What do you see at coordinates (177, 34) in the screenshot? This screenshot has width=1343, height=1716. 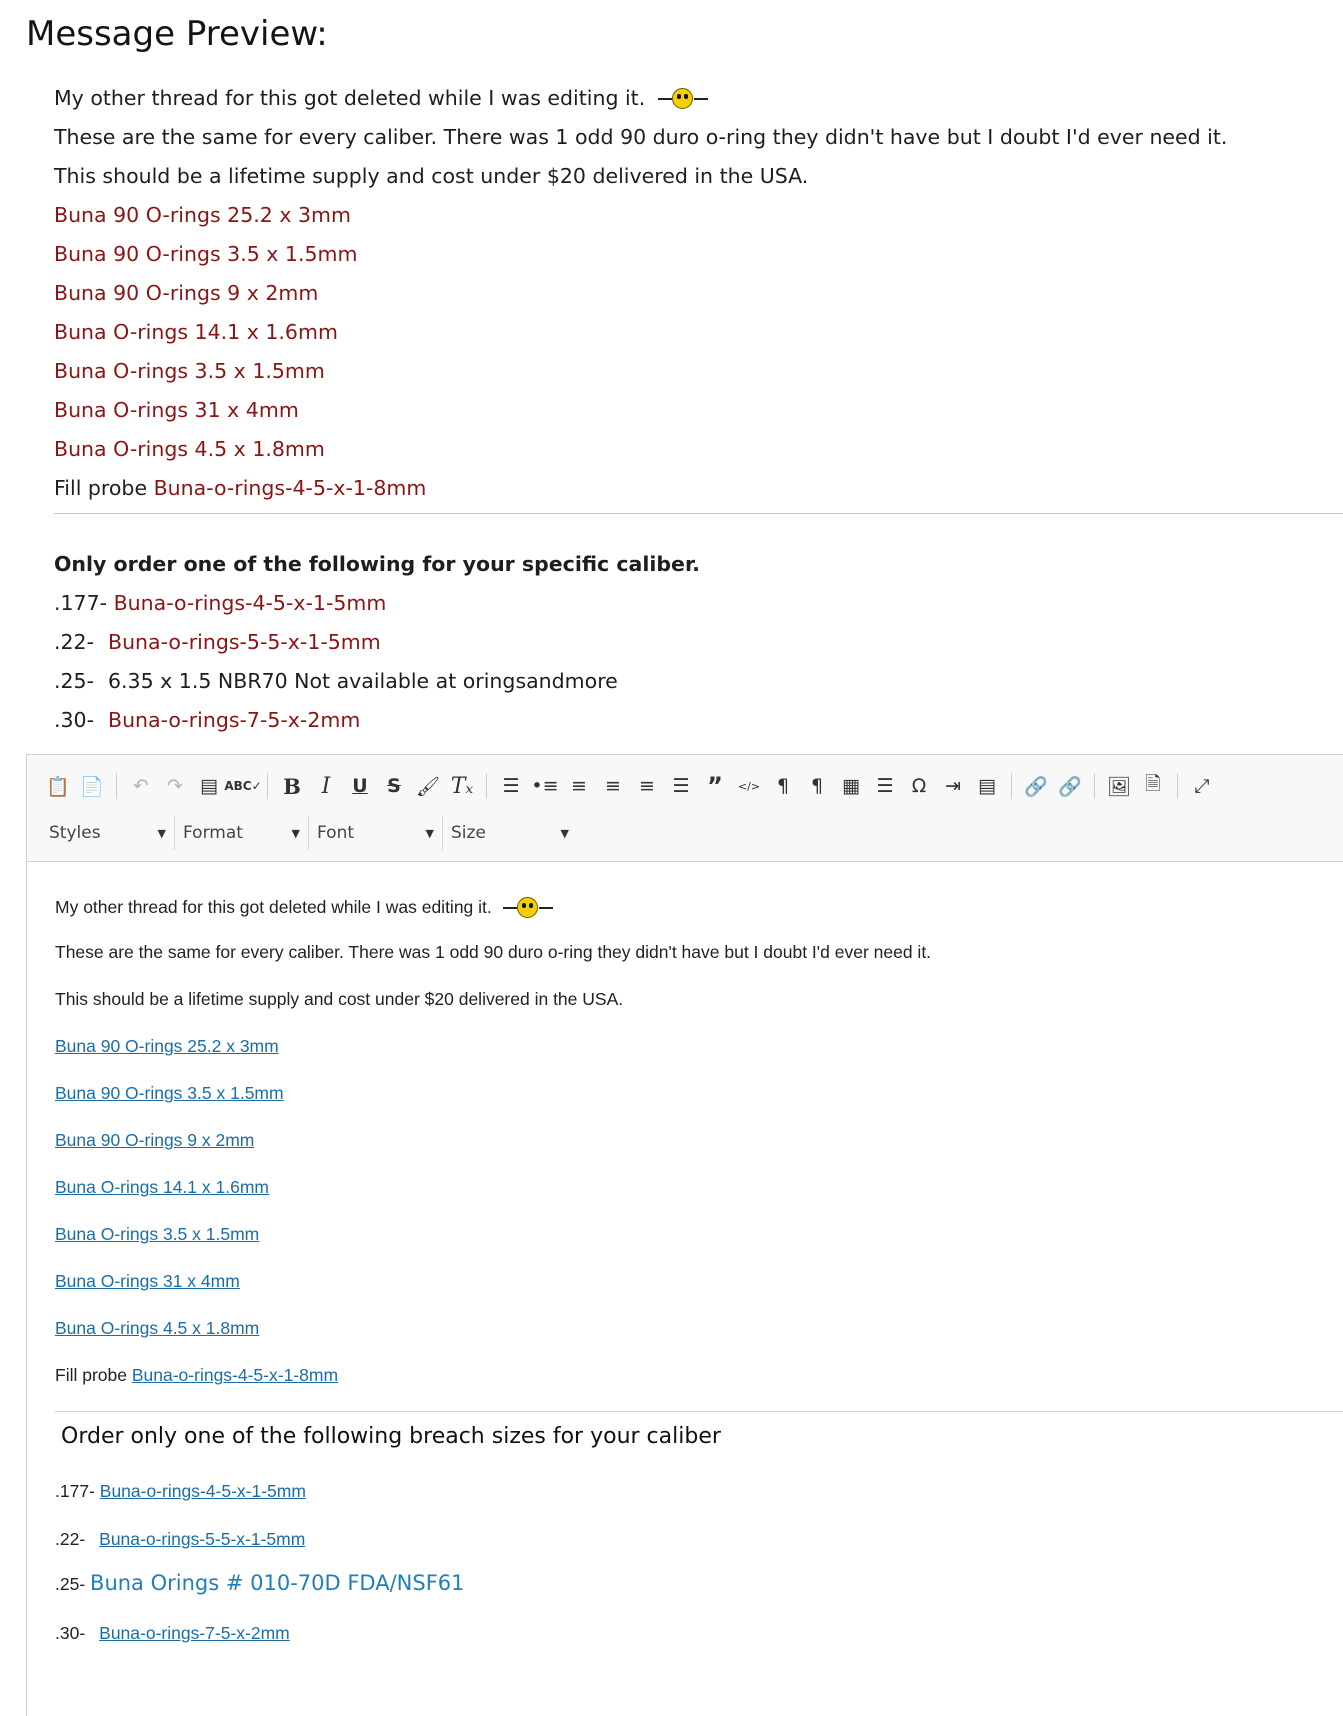 I see `page-title: Message Preview:` at bounding box center [177, 34].